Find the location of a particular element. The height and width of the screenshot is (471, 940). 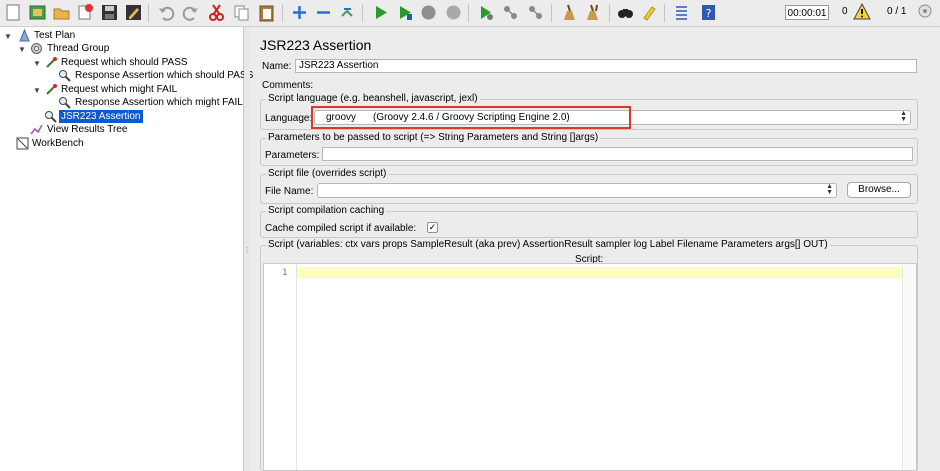

cache-label: Cache compiled script if available: is located at coordinates (341, 228).